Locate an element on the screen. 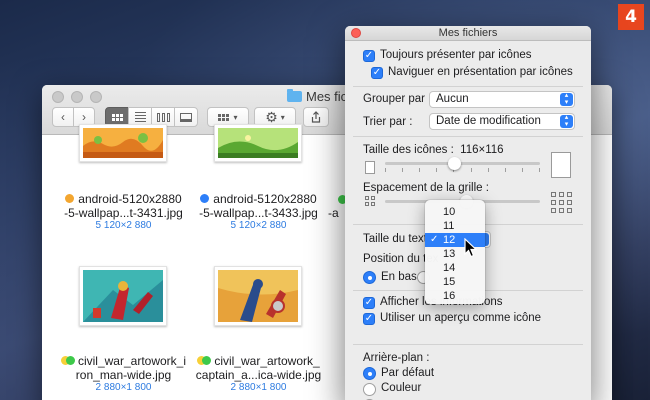 The image size is (650, 400). bg-color-label: Couleur is located at coordinates (401, 388).